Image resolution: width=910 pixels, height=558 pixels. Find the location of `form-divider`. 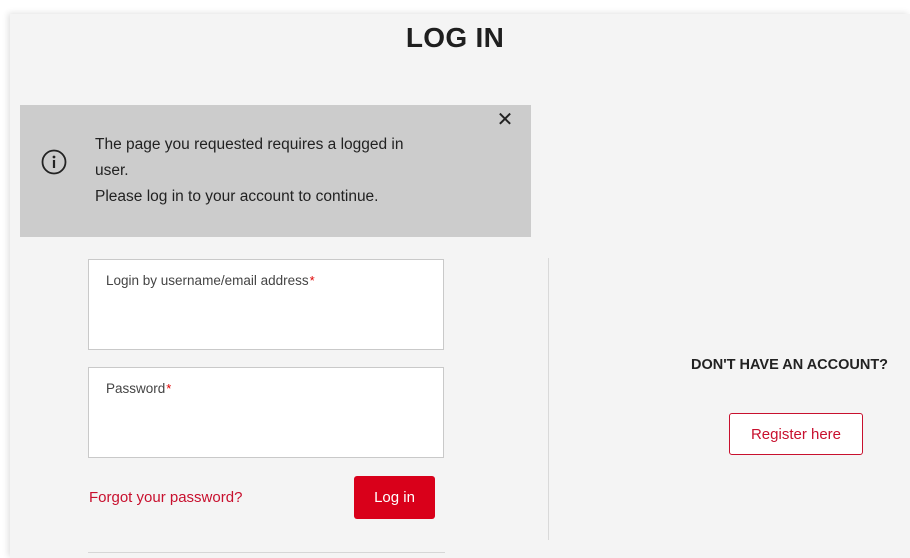

form-divider is located at coordinates (266, 552).